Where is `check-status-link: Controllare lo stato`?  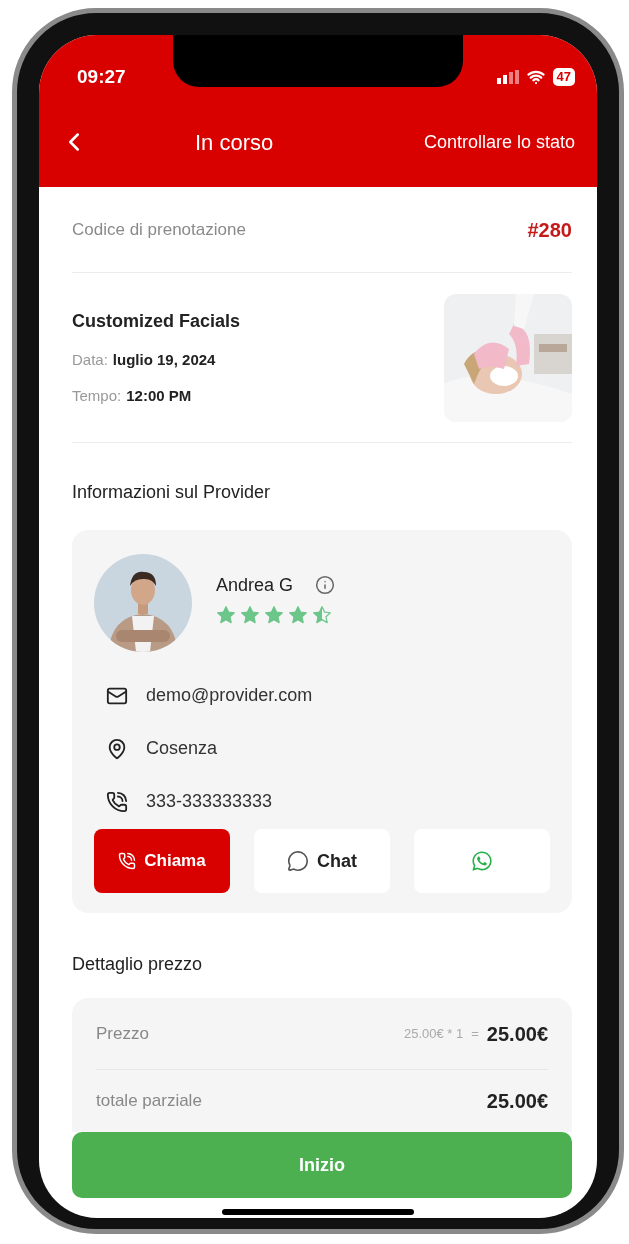 check-status-link: Controllare lo stato is located at coordinates (499, 142).